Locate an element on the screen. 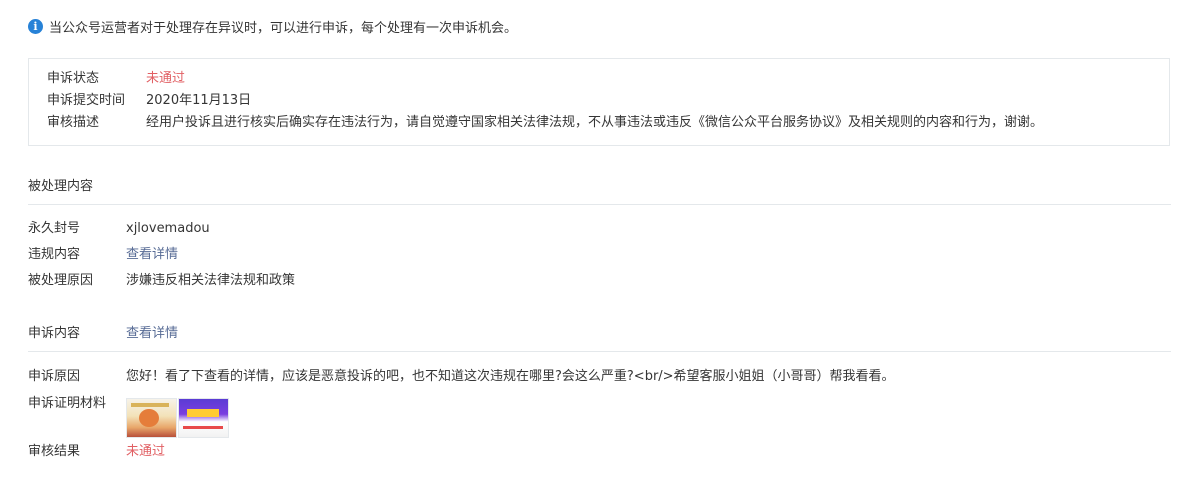  evidence-row: 申诉证明材料 is located at coordinates (77, 404).